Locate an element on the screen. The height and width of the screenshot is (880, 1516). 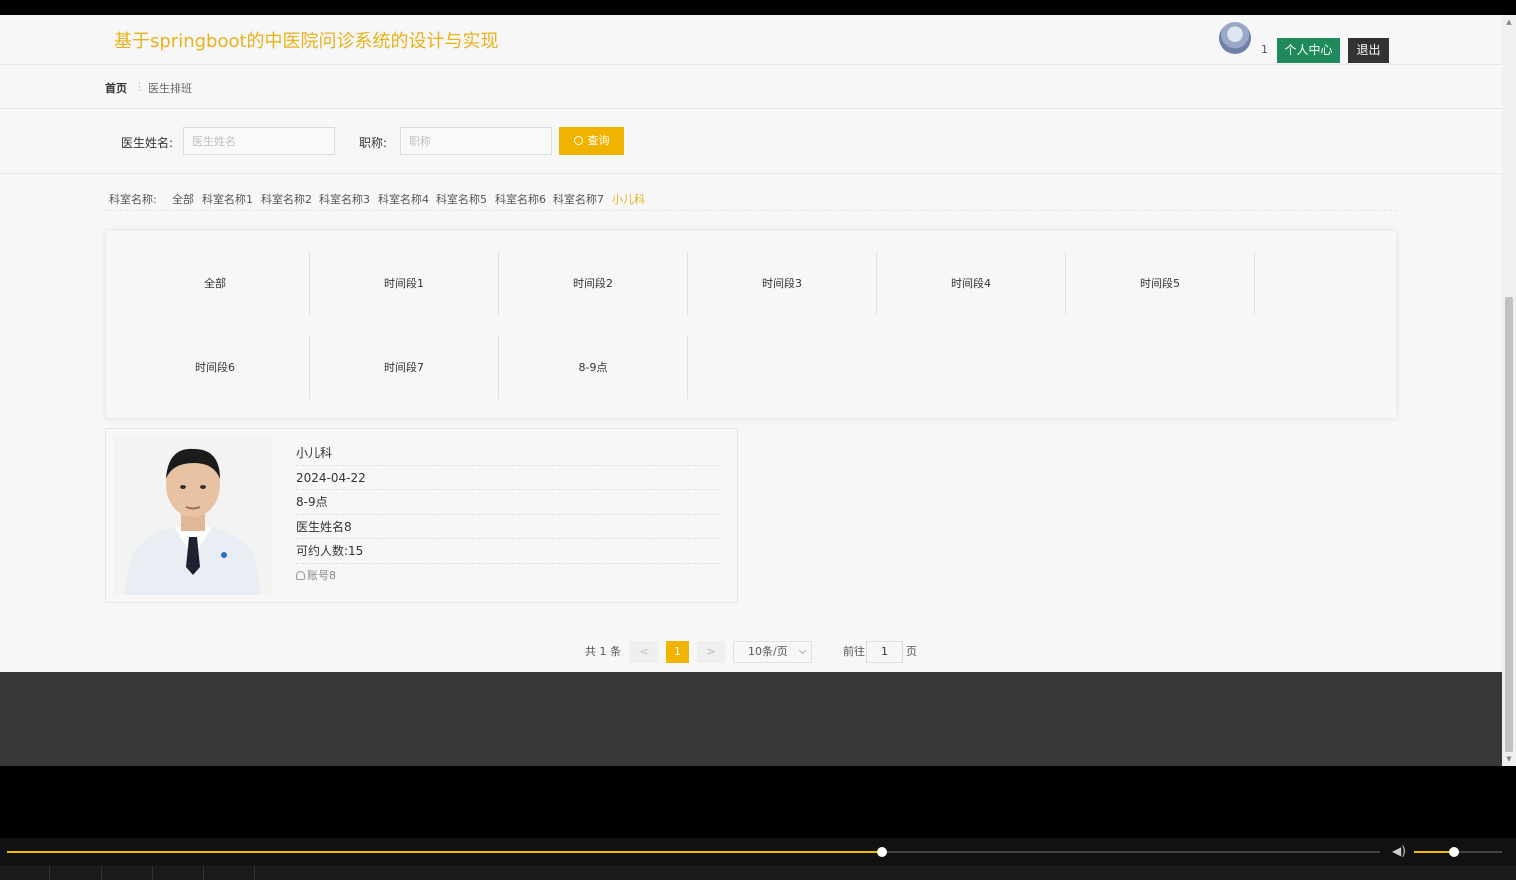
schedule-account-text: 账号8 is located at coordinates (321, 575).